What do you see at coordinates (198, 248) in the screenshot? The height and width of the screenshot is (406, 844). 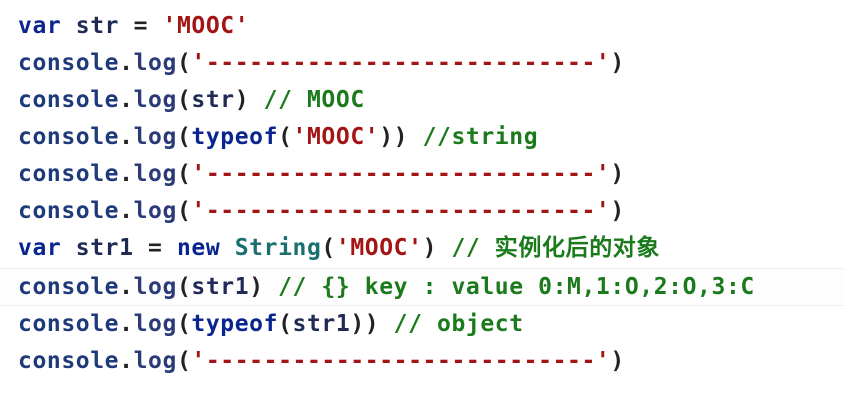 I see `code-token: new` at bounding box center [198, 248].